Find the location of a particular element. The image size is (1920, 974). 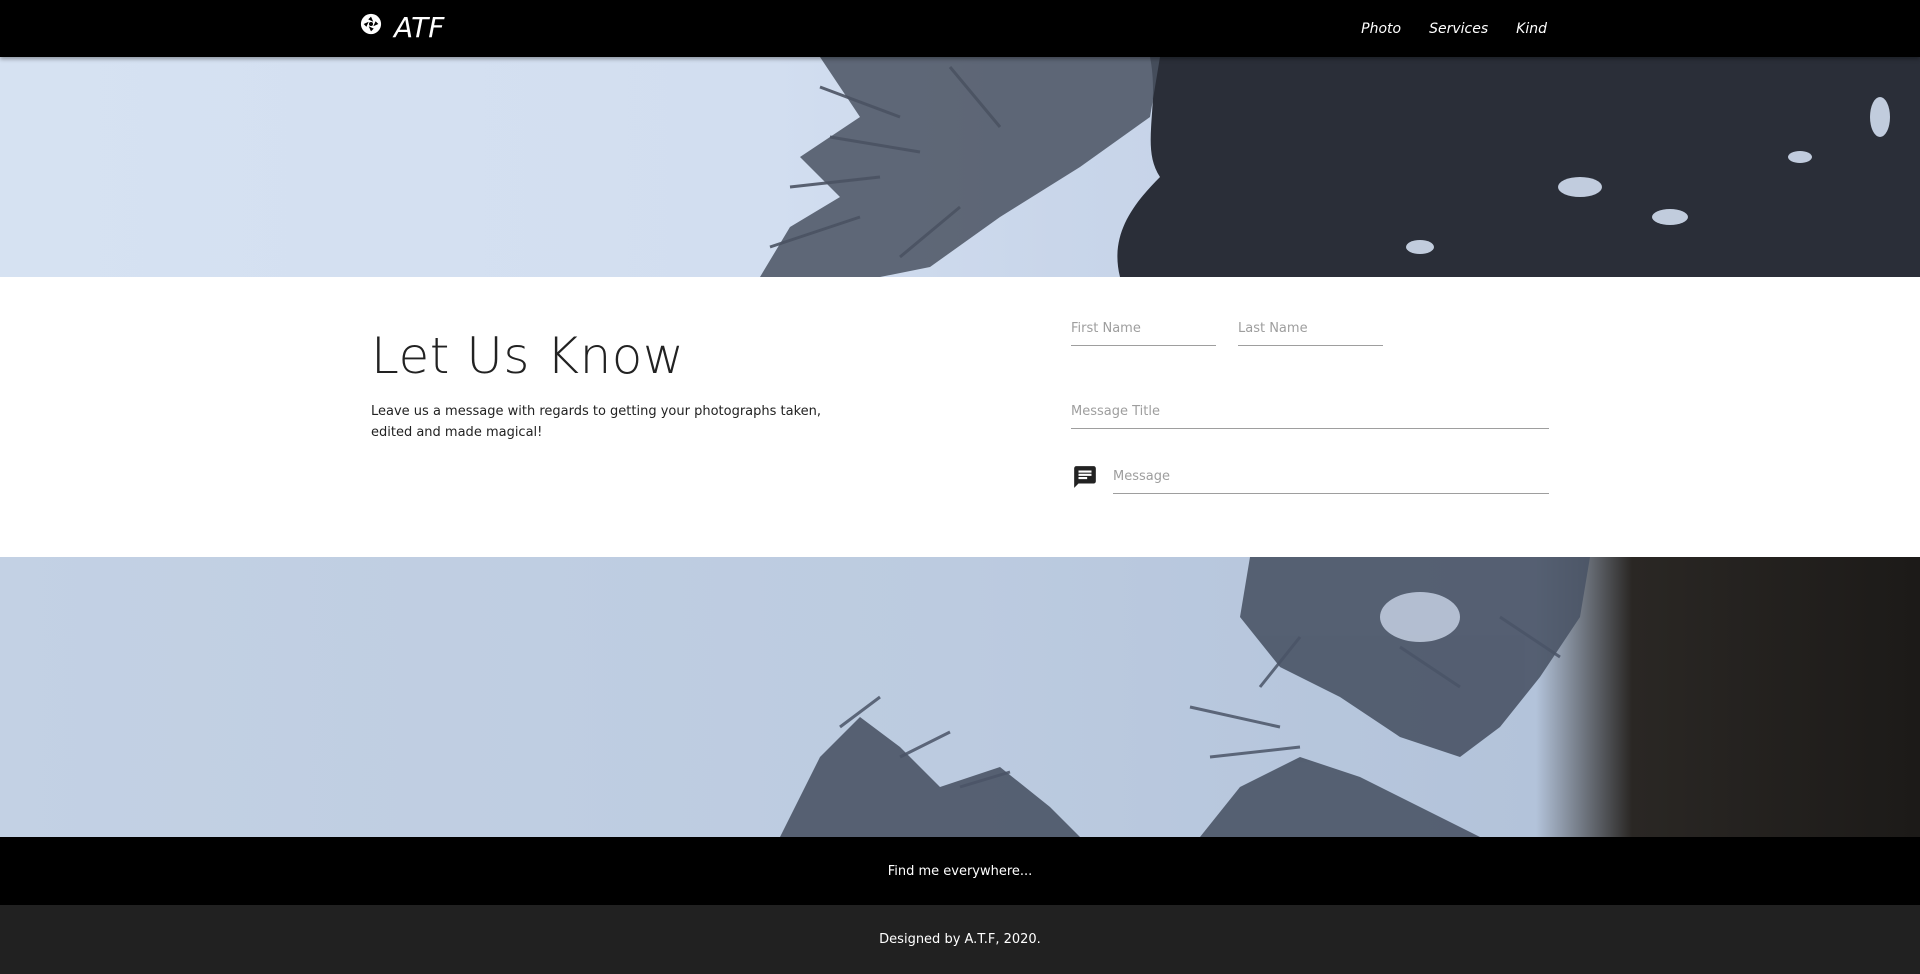

brand-link: ATF is located at coordinates (402, 28).